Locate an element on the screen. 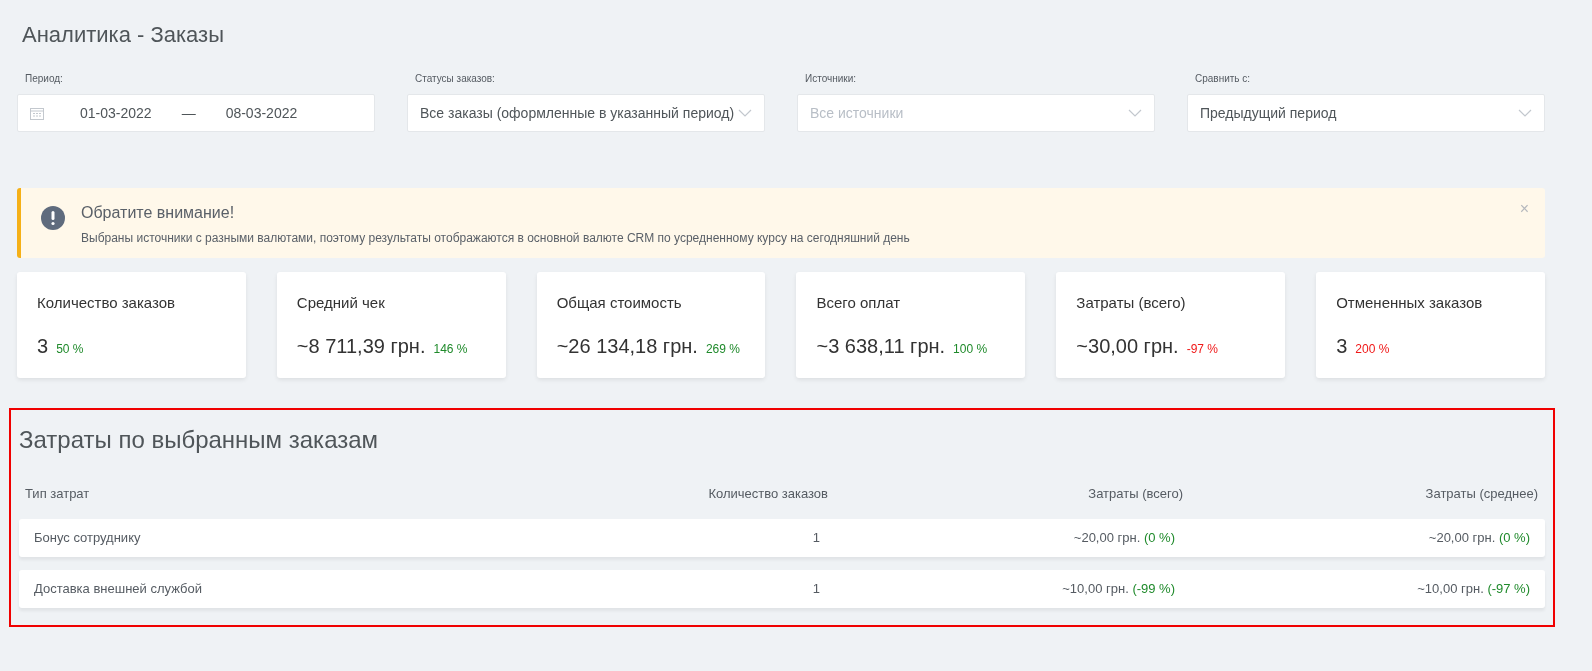  stat-change: 50 % is located at coordinates (70, 349).